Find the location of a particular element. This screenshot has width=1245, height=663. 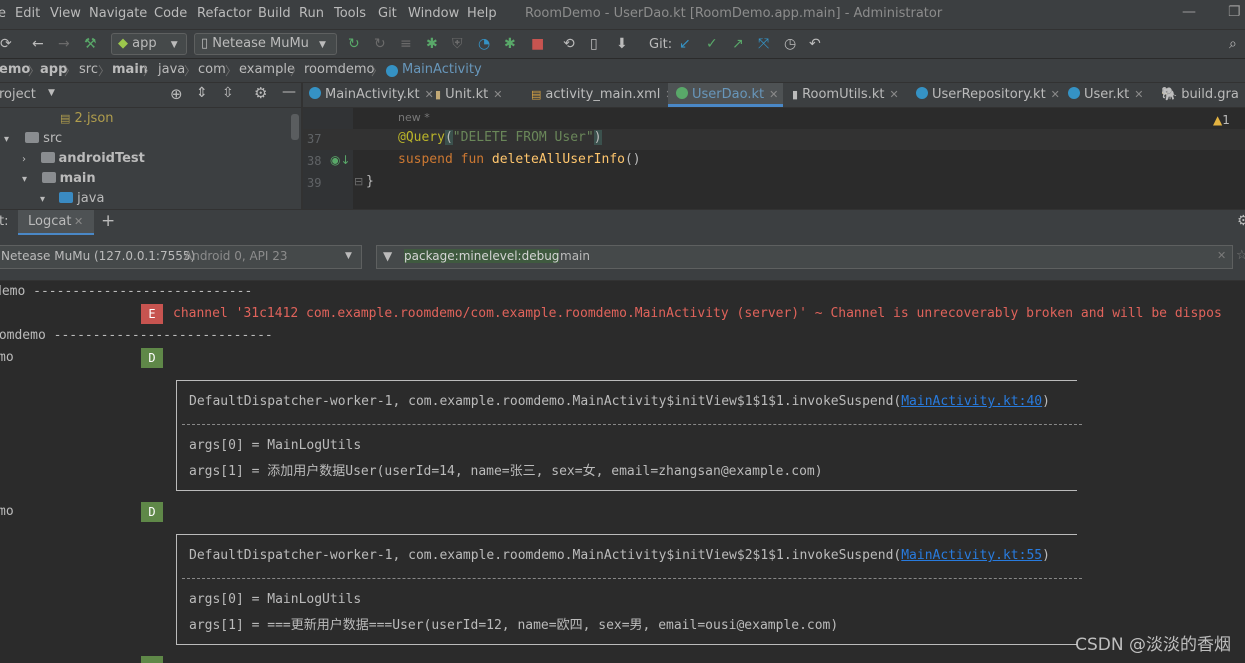

gradle-sync-icon: ⟲ is located at coordinates (569, 44).